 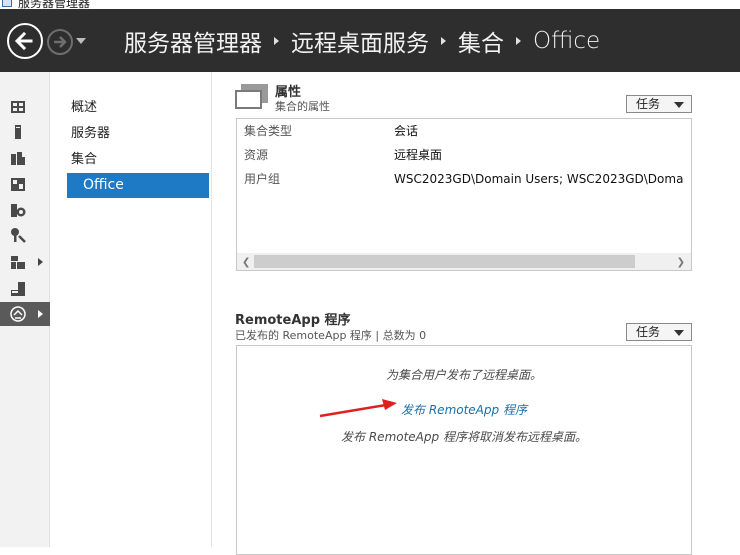 I want to click on horizontal-scrollbar: ❮ ❯, so click(x=464, y=261).